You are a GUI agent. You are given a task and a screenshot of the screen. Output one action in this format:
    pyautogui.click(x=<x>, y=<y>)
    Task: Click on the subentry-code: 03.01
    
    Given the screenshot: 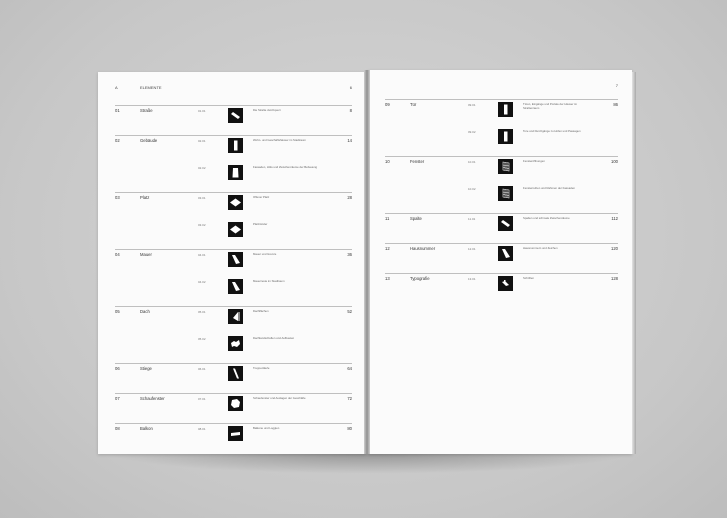 What is the action you would take?
    pyautogui.click(x=202, y=197)
    